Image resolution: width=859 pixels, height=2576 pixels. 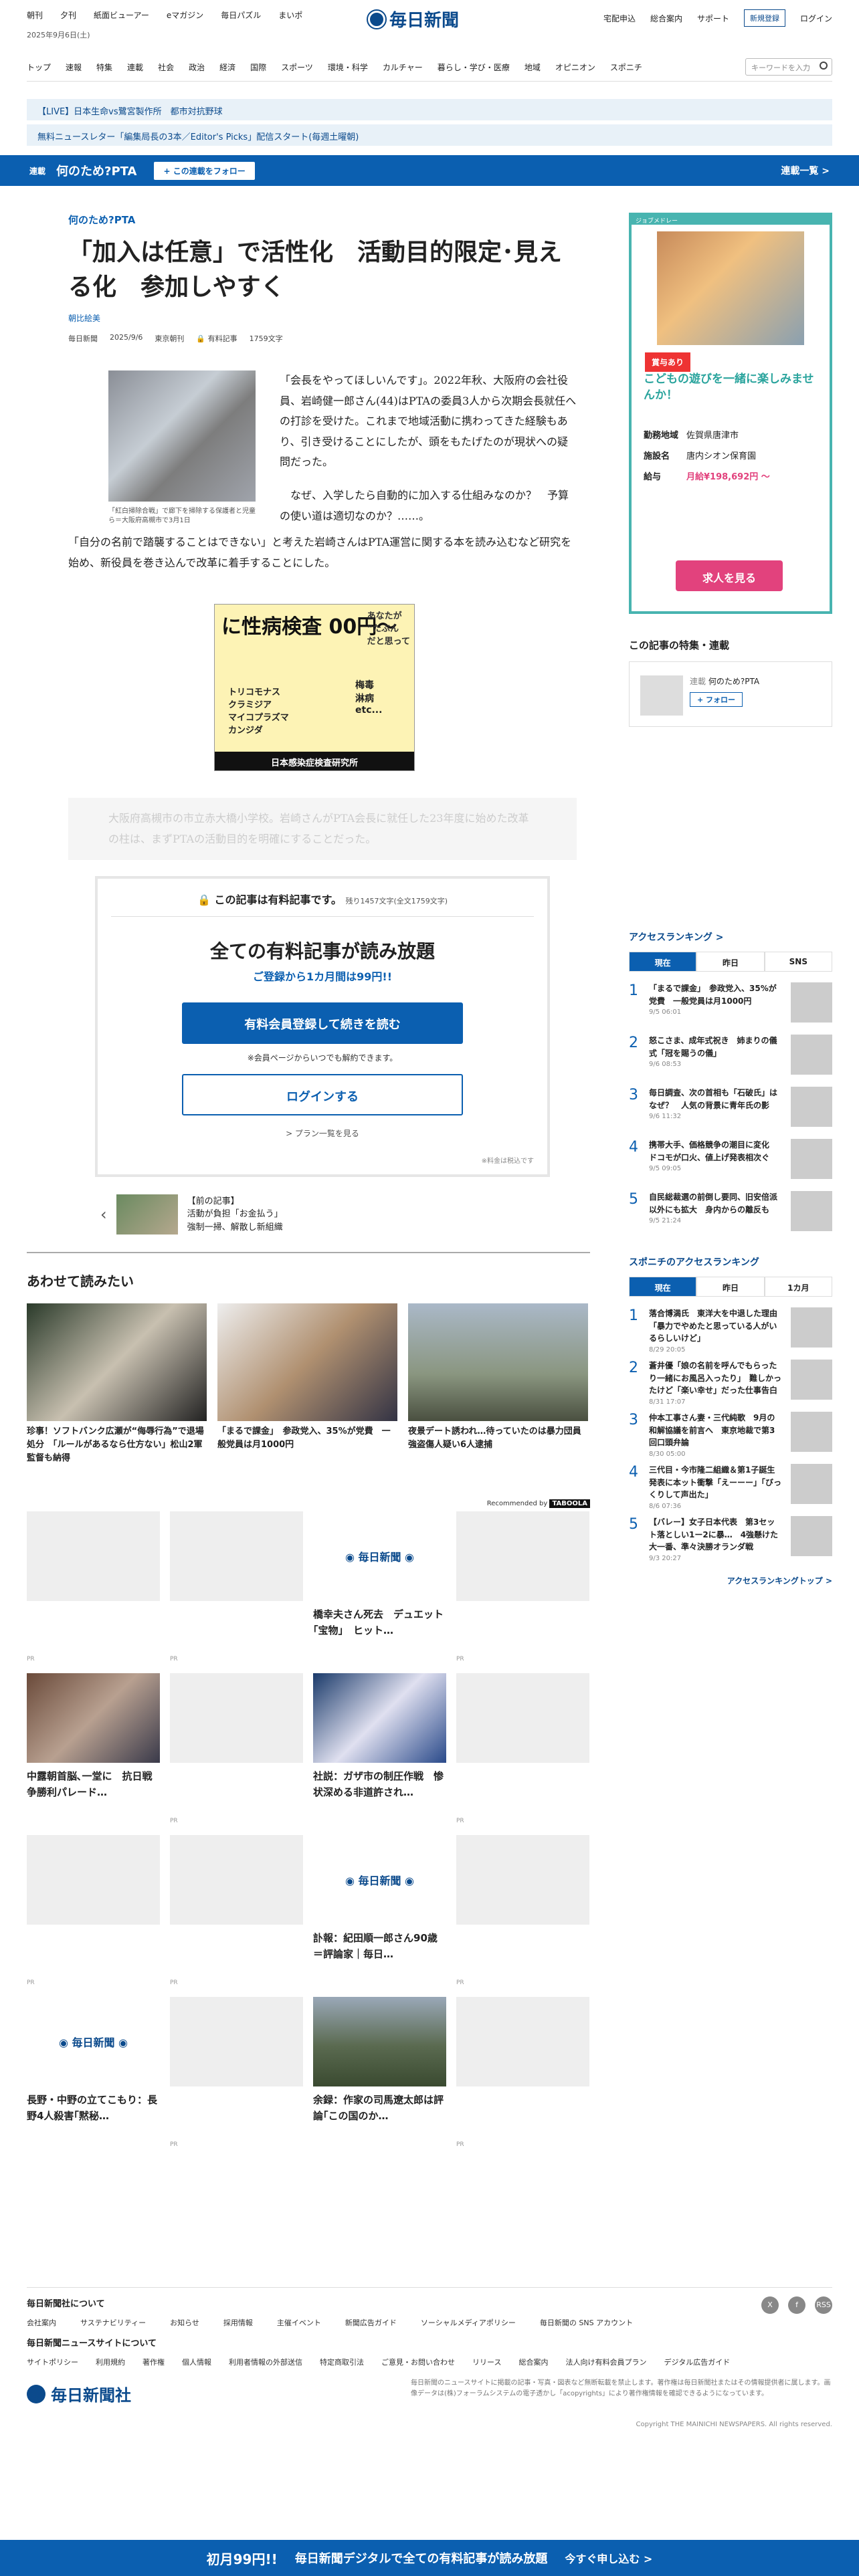 I want to click on register-button: 新規登録, so click(x=764, y=18).